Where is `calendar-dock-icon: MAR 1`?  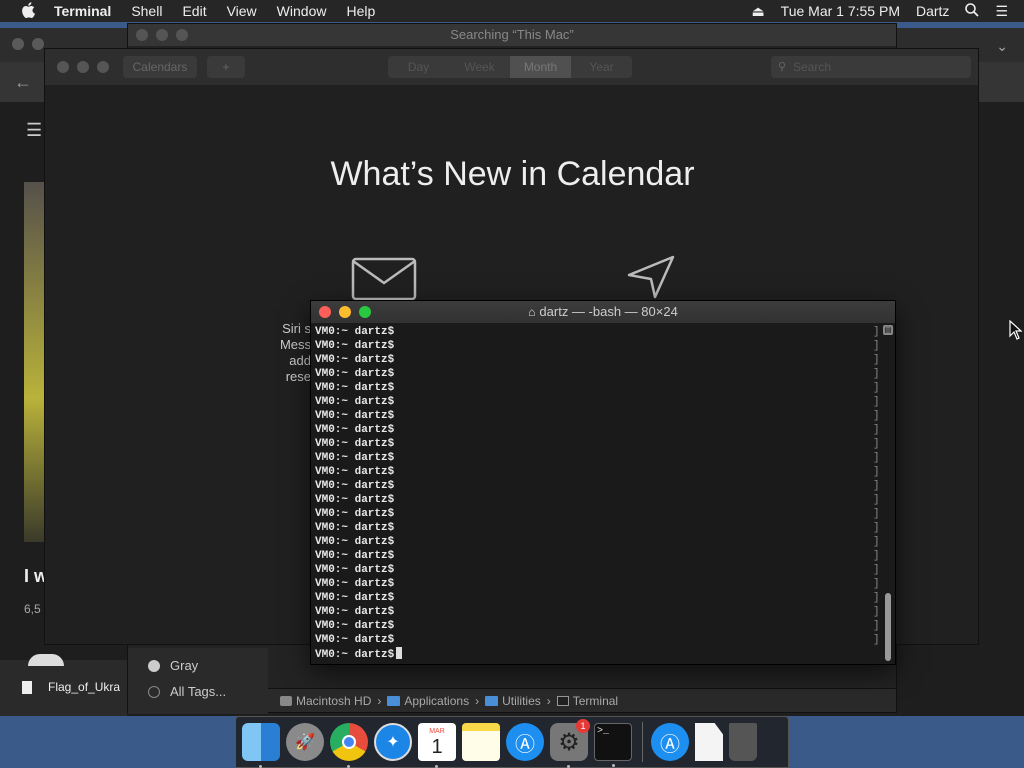 calendar-dock-icon: MAR 1 is located at coordinates (437, 745).